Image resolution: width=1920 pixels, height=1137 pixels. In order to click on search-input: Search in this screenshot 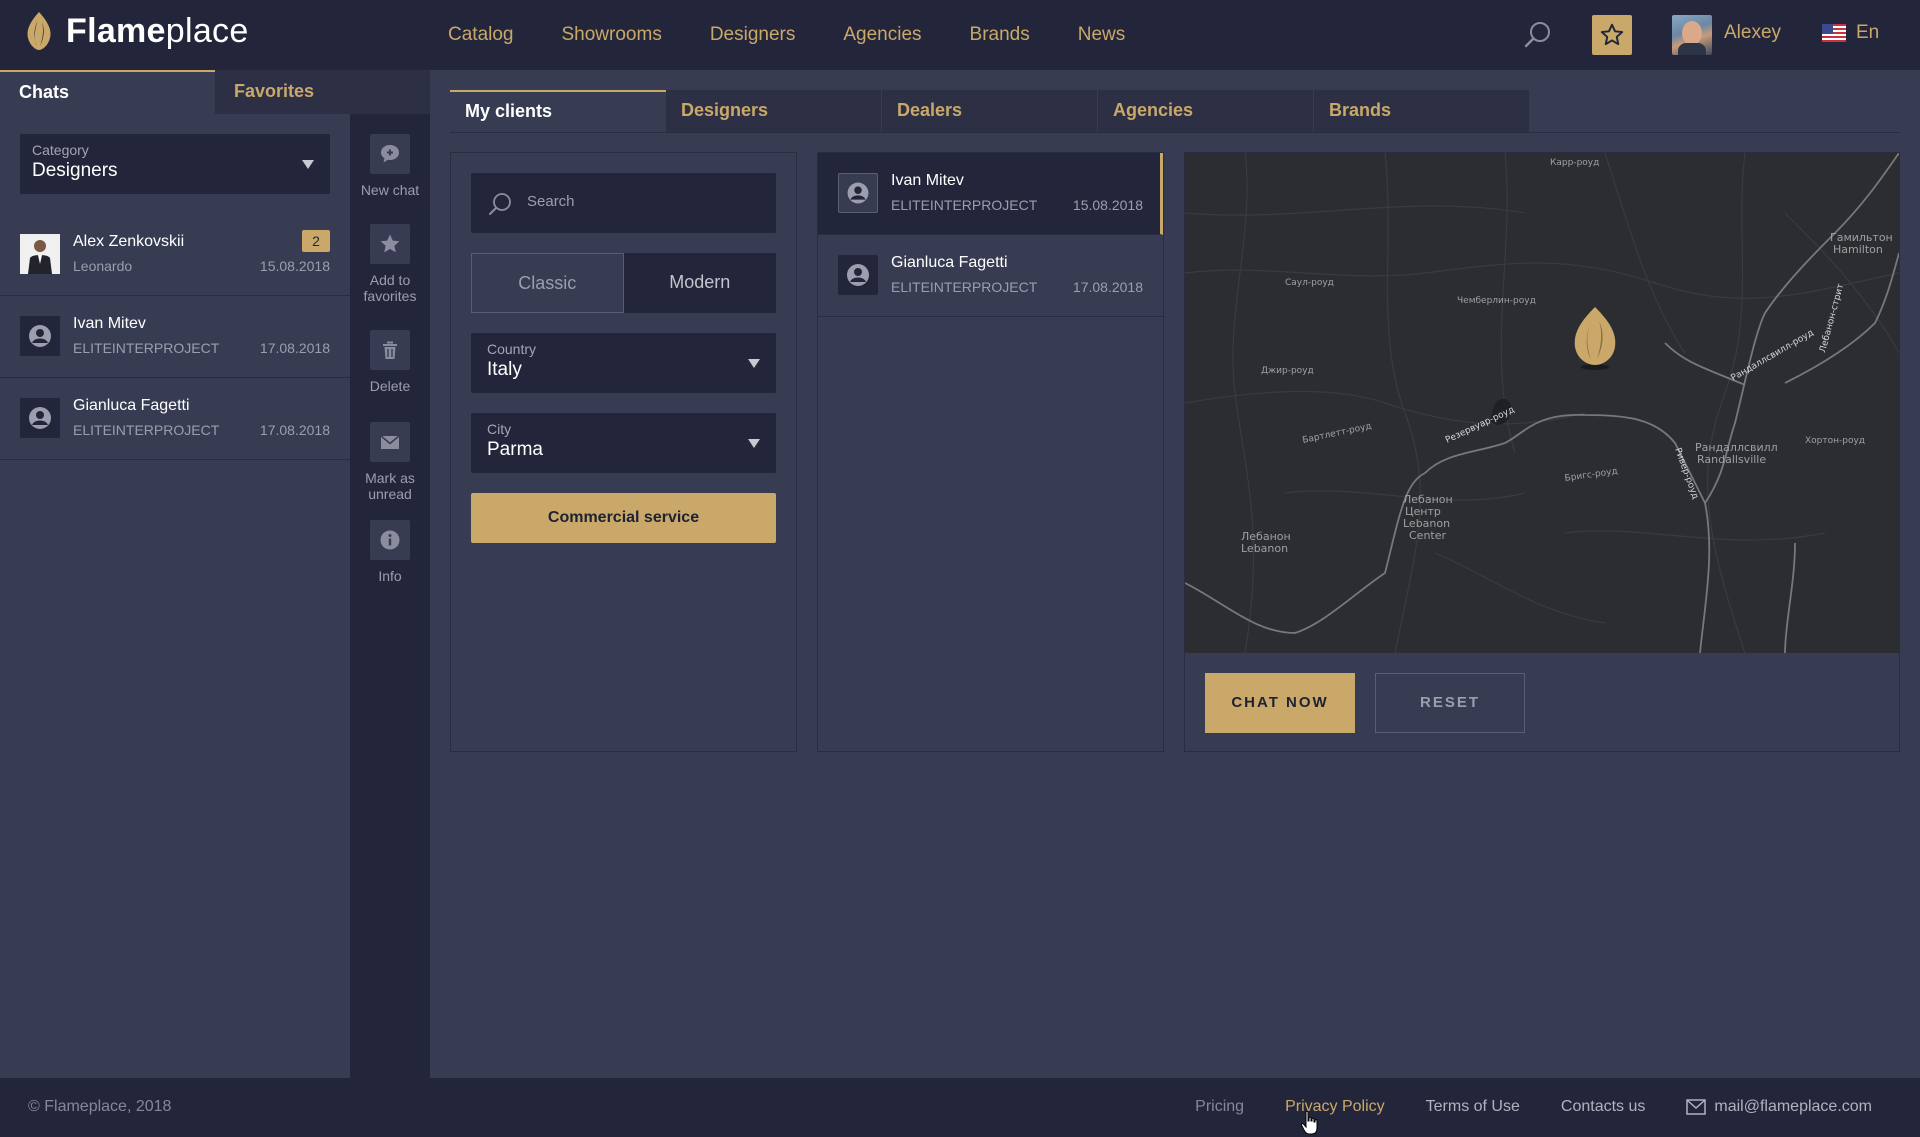, I will do `click(623, 203)`.